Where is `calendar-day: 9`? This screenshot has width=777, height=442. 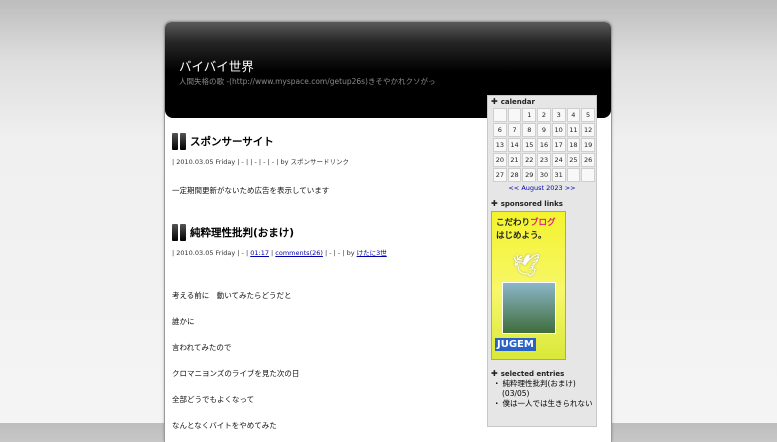
calendar-day: 9 is located at coordinates (544, 130).